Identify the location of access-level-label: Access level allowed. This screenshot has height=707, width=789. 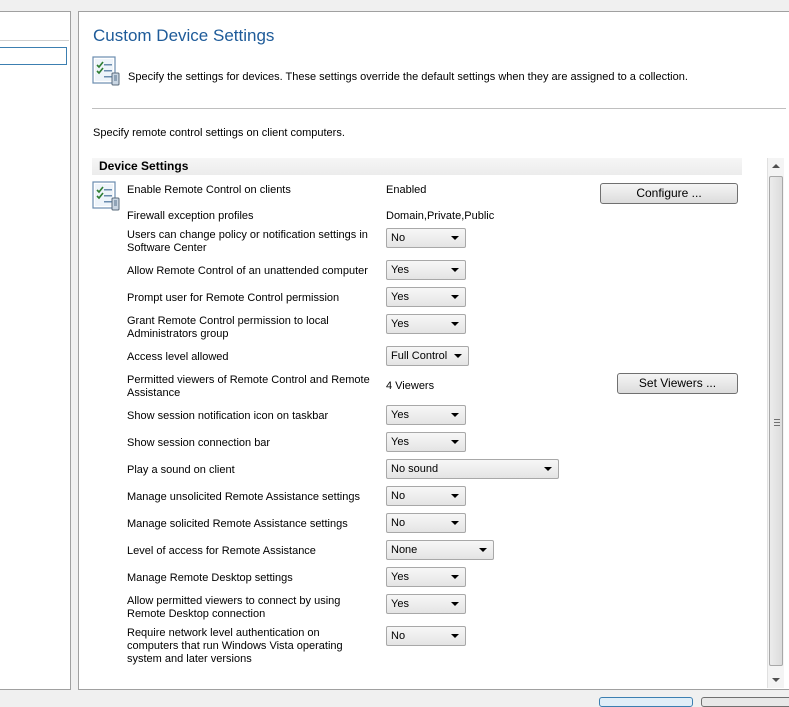
(178, 357).